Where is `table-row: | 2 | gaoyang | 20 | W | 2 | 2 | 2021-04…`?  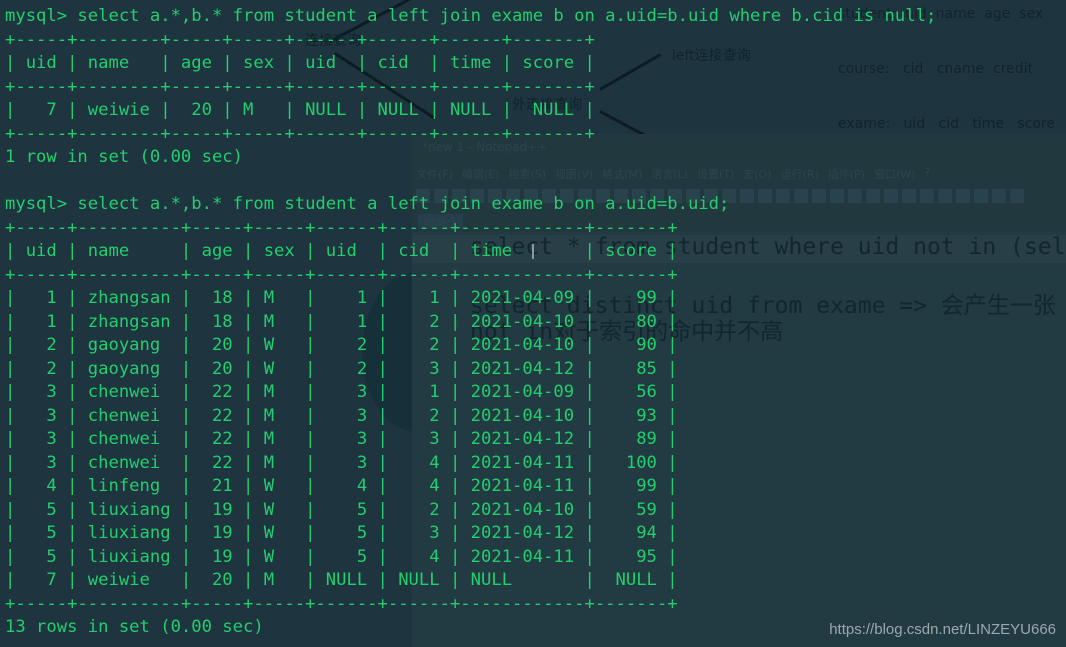 table-row: | 2 | gaoyang | 20 | W | 2 | 2 | 2021-04… is located at coordinates (341, 345).